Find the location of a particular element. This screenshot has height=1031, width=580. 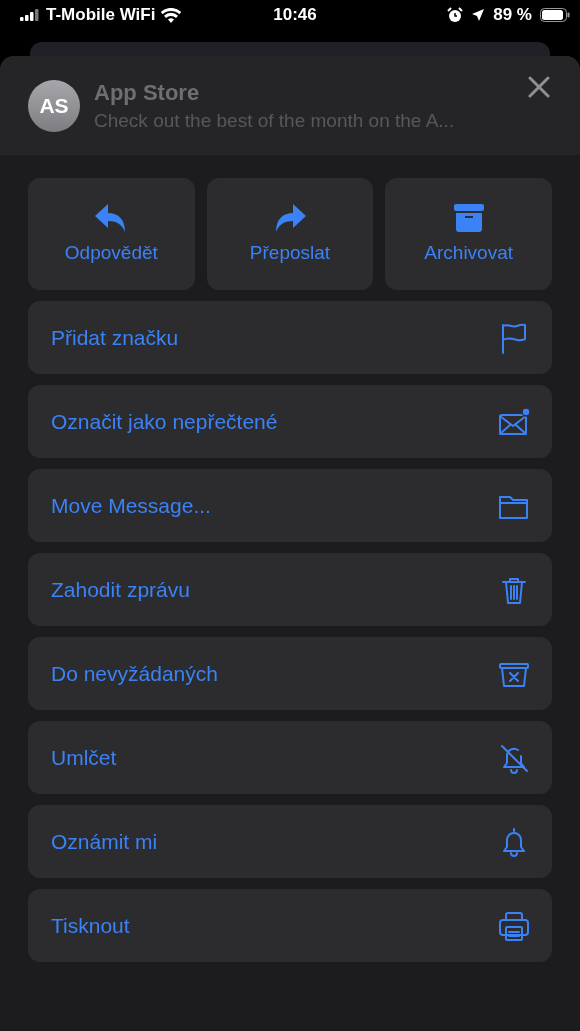

action-button: Archivovat is located at coordinates (468, 234).